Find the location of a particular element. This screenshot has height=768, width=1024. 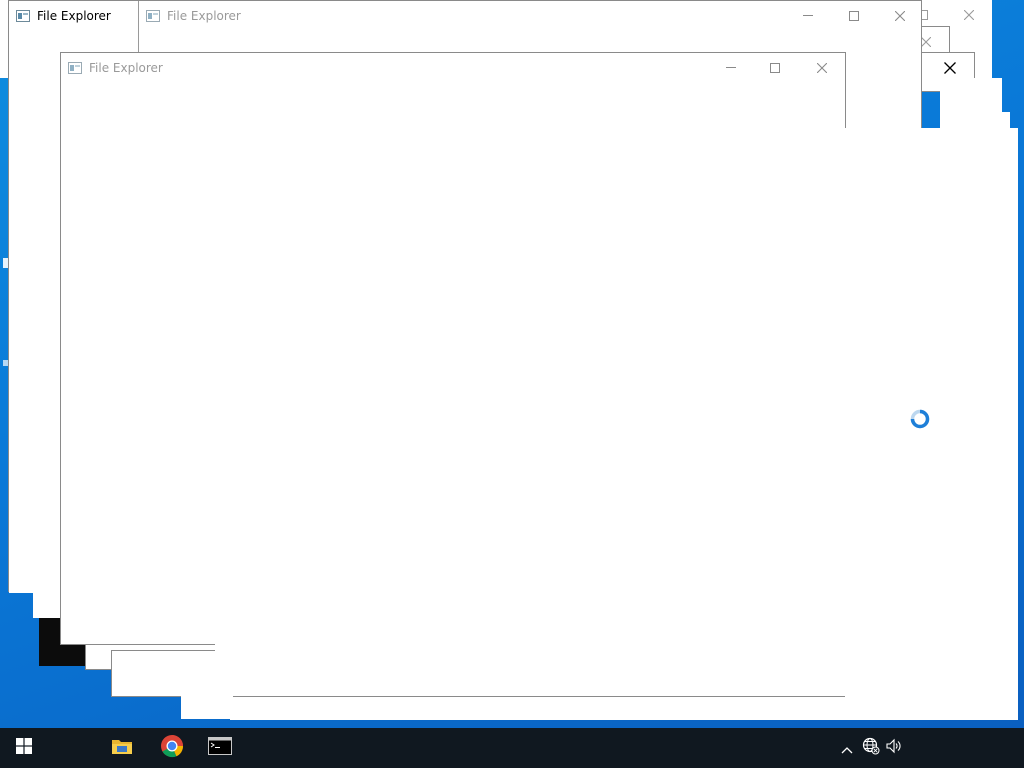

taskbar-command-prompt is located at coordinates (220, 748).